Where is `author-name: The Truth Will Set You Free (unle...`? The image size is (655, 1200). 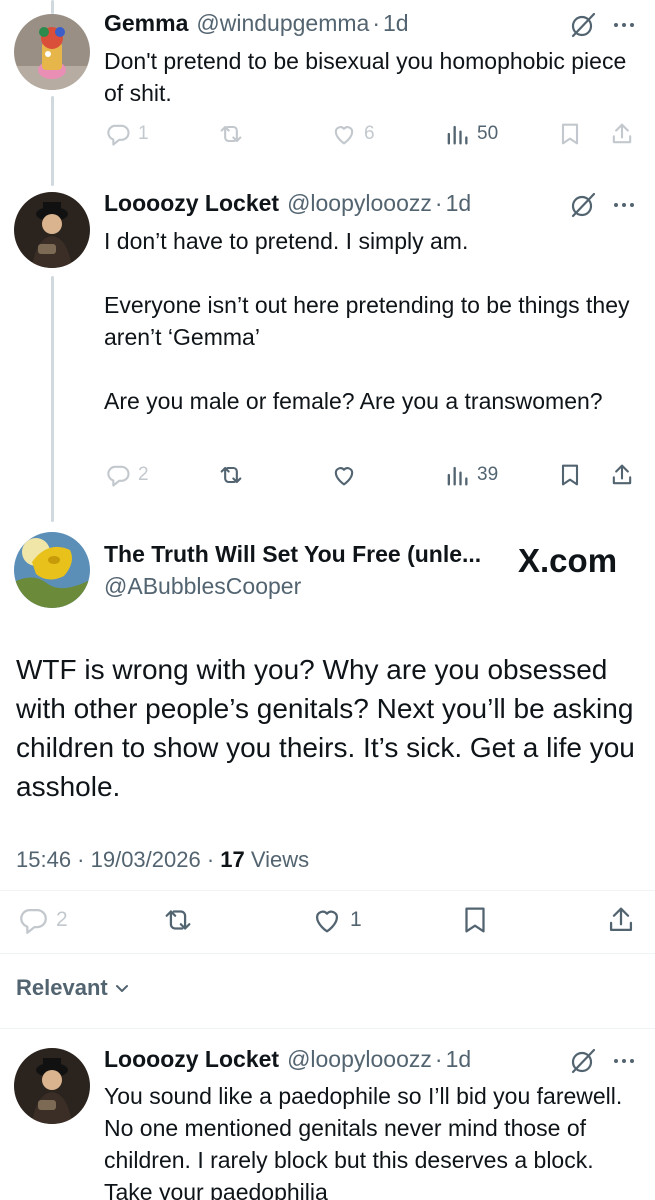
author-name: The Truth Will Set You Free (unle... is located at coordinates (292, 554).